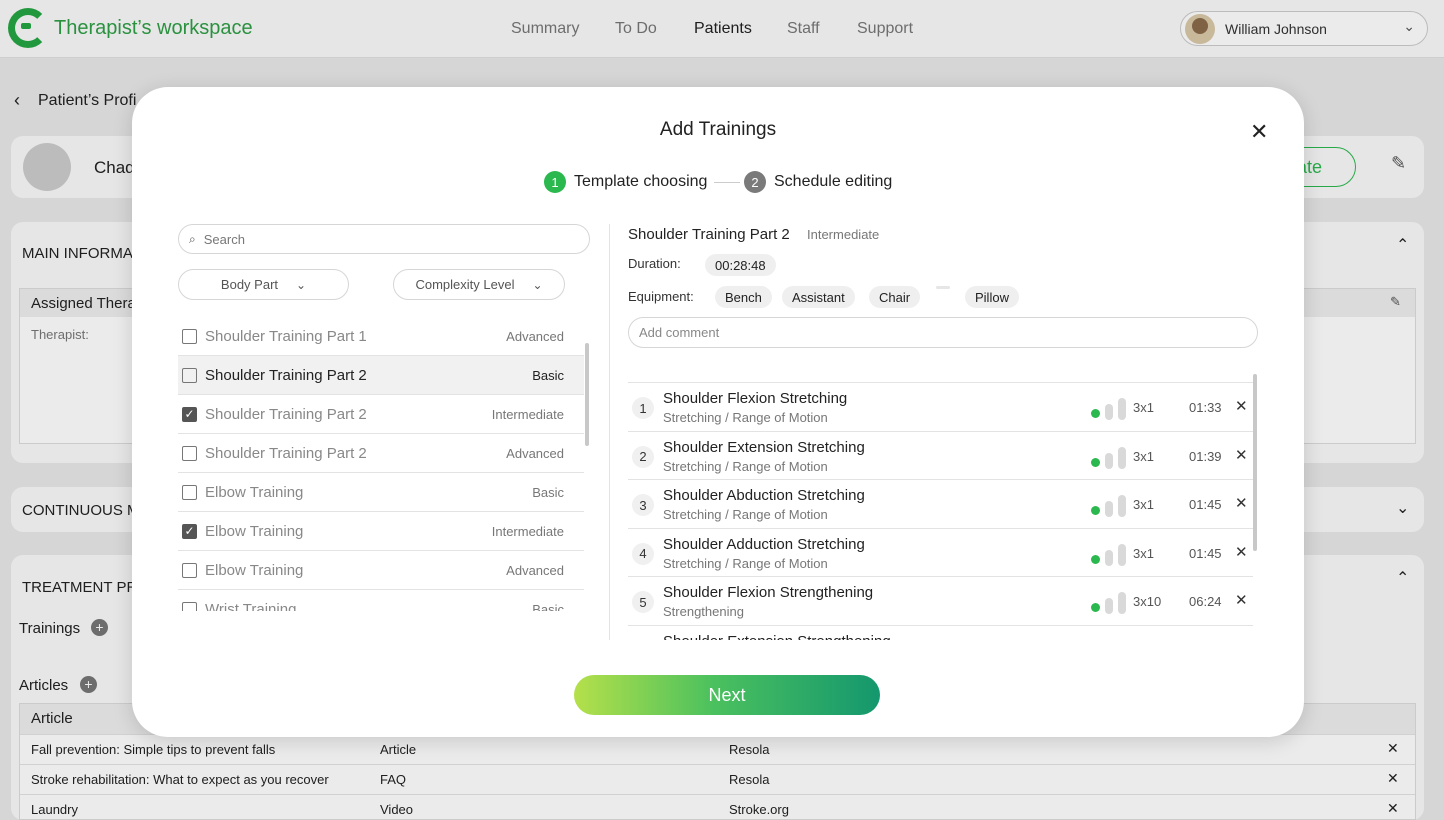 The height and width of the screenshot is (820, 1444). I want to click on equipment-chip: Bench, so click(743, 297).